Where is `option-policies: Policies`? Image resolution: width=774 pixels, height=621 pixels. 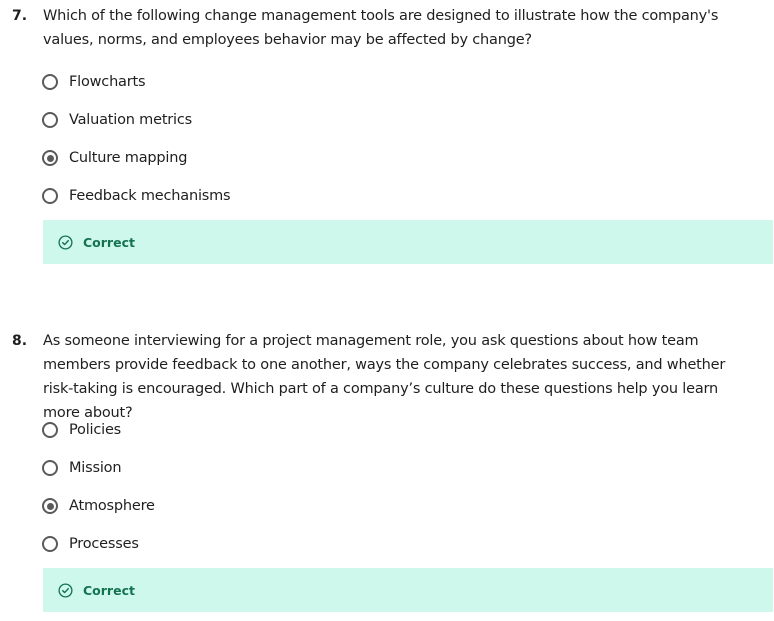
option-policies: Policies is located at coordinates (81, 430).